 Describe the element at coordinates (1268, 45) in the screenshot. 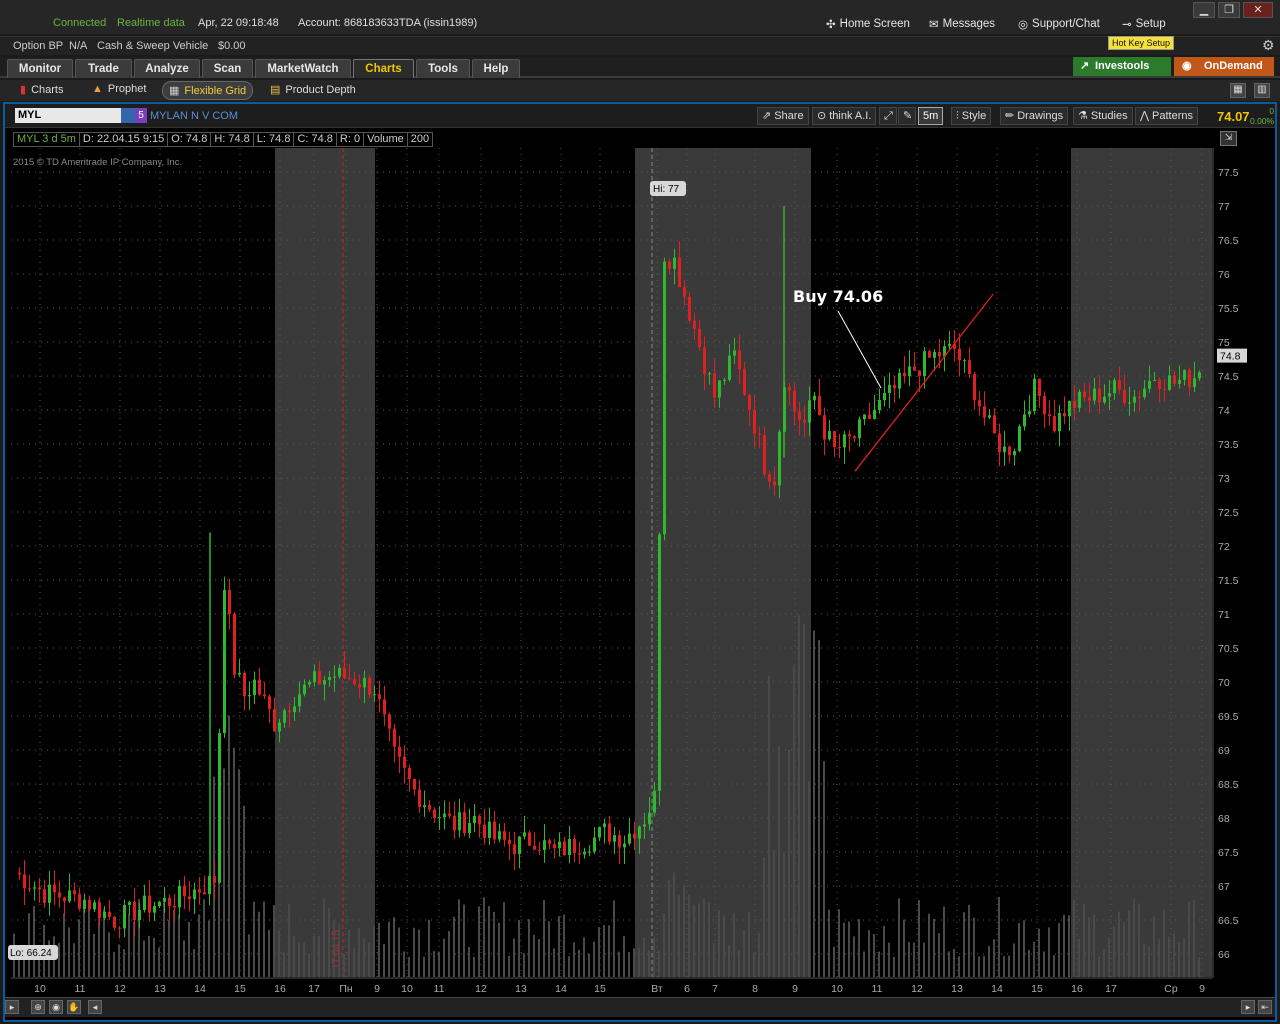

I see `gear-icon: ⚙` at that location.